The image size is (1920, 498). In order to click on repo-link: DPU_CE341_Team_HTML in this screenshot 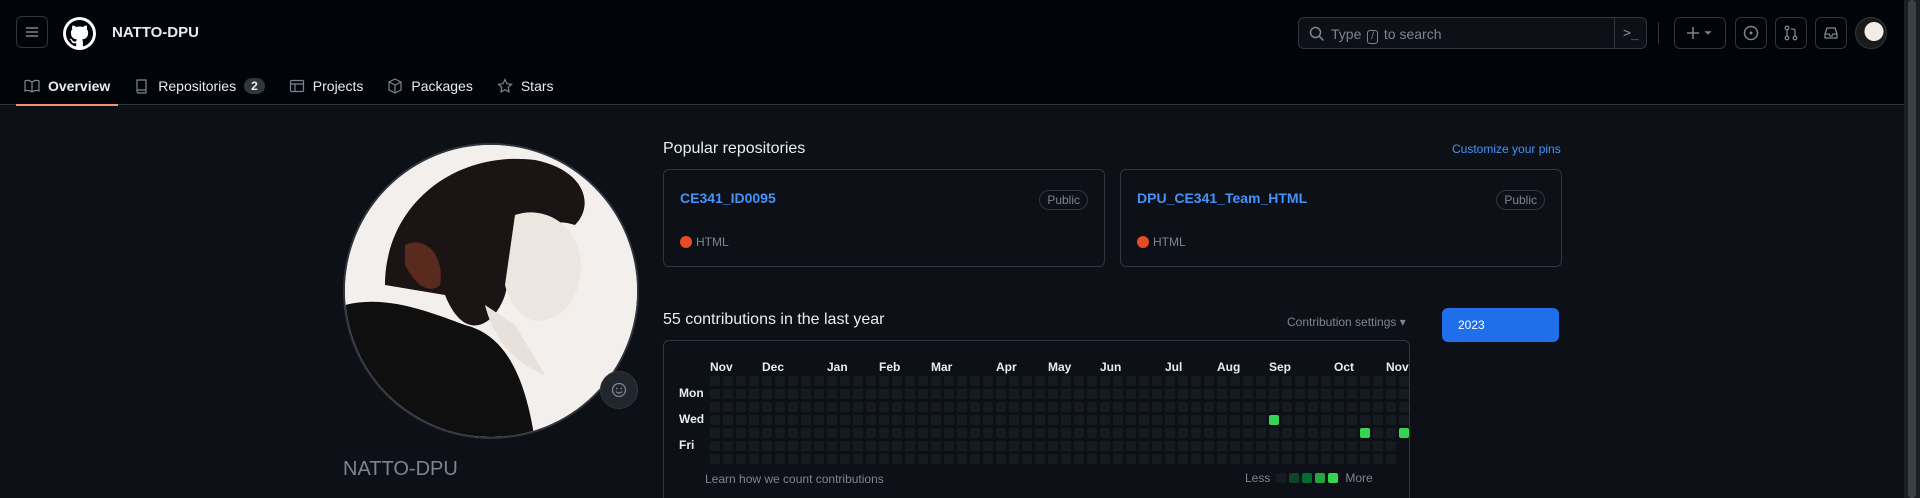, I will do `click(1222, 198)`.